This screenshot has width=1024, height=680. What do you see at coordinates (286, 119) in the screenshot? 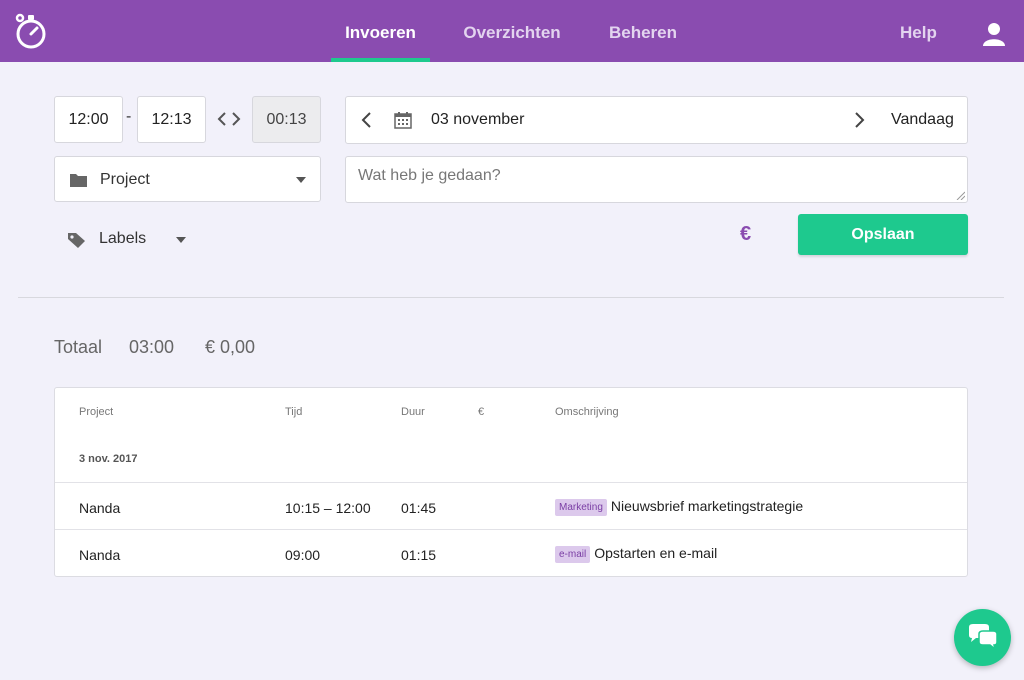
I see `duration-field: 00:13` at bounding box center [286, 119].